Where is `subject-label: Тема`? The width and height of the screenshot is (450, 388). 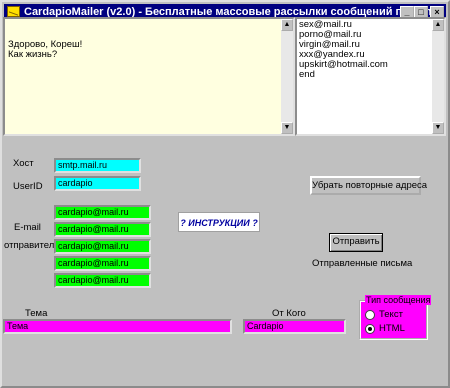
subject-label: Тема is located at coordinates (36, 313).